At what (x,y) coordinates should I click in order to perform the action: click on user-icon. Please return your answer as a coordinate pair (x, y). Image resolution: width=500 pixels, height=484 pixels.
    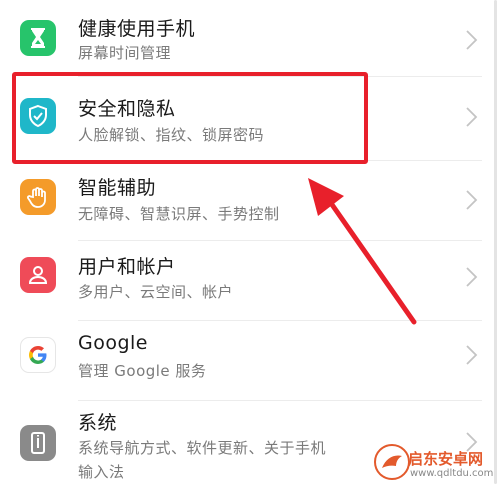
    Looking at the image, I should click on (38, 275).